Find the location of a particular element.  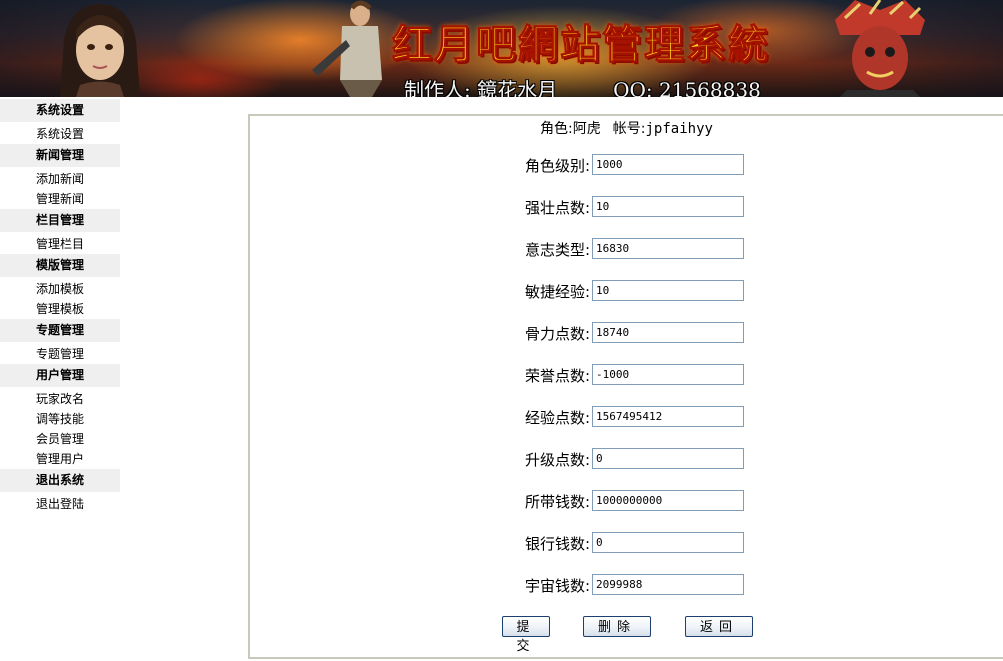

menu-header-column-management: 栏目管理 is located at coordinates (60, 220).